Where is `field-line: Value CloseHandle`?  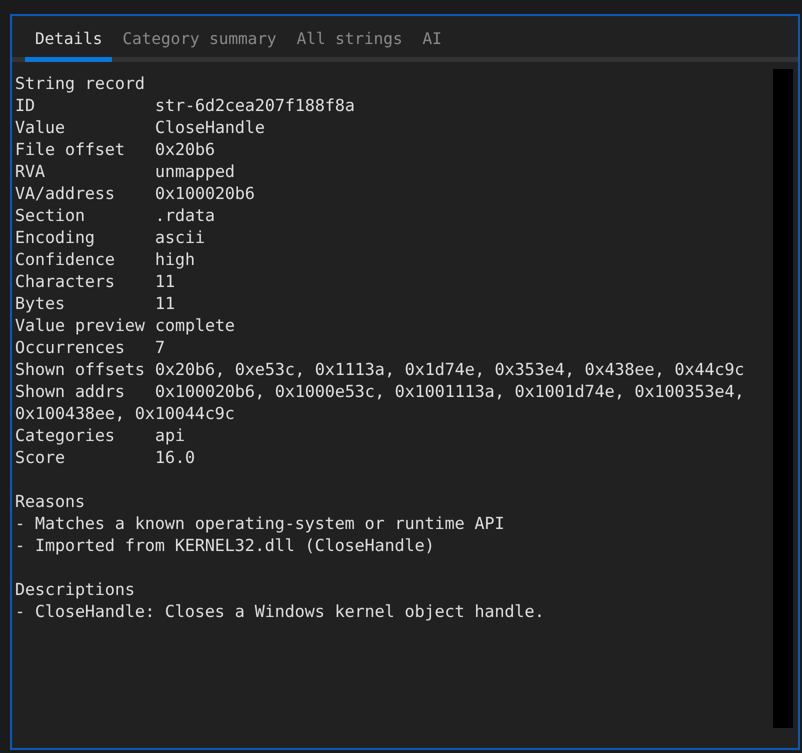
field-line: Value CloseHandle is located at coordinates (140, 128).